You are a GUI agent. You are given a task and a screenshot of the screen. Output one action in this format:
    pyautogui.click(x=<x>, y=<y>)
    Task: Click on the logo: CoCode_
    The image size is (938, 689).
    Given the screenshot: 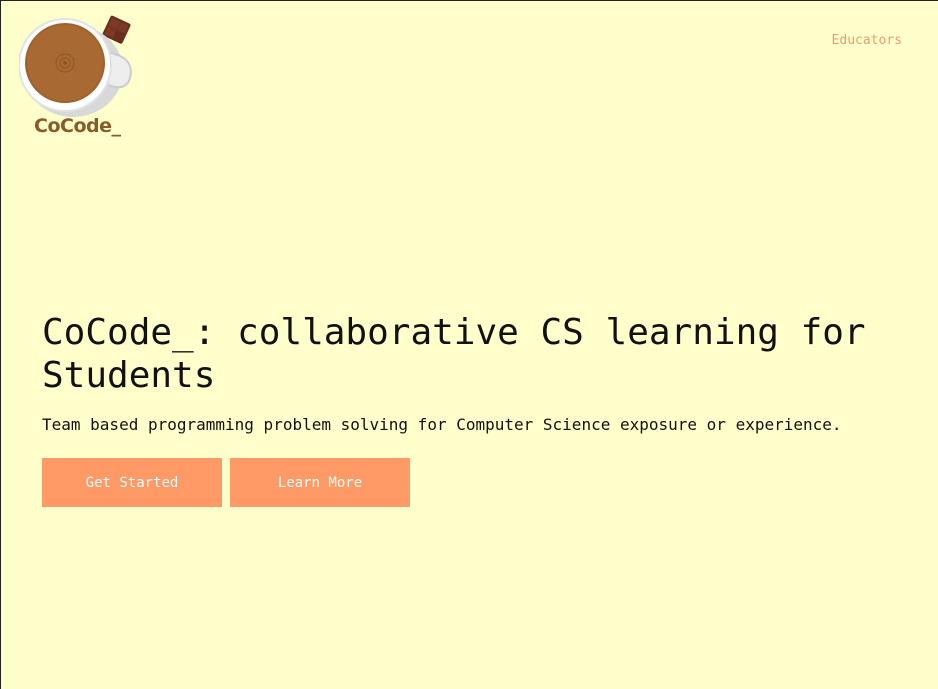 What is the action you would take?
    pyautogui.click(x=79, y=78)
    